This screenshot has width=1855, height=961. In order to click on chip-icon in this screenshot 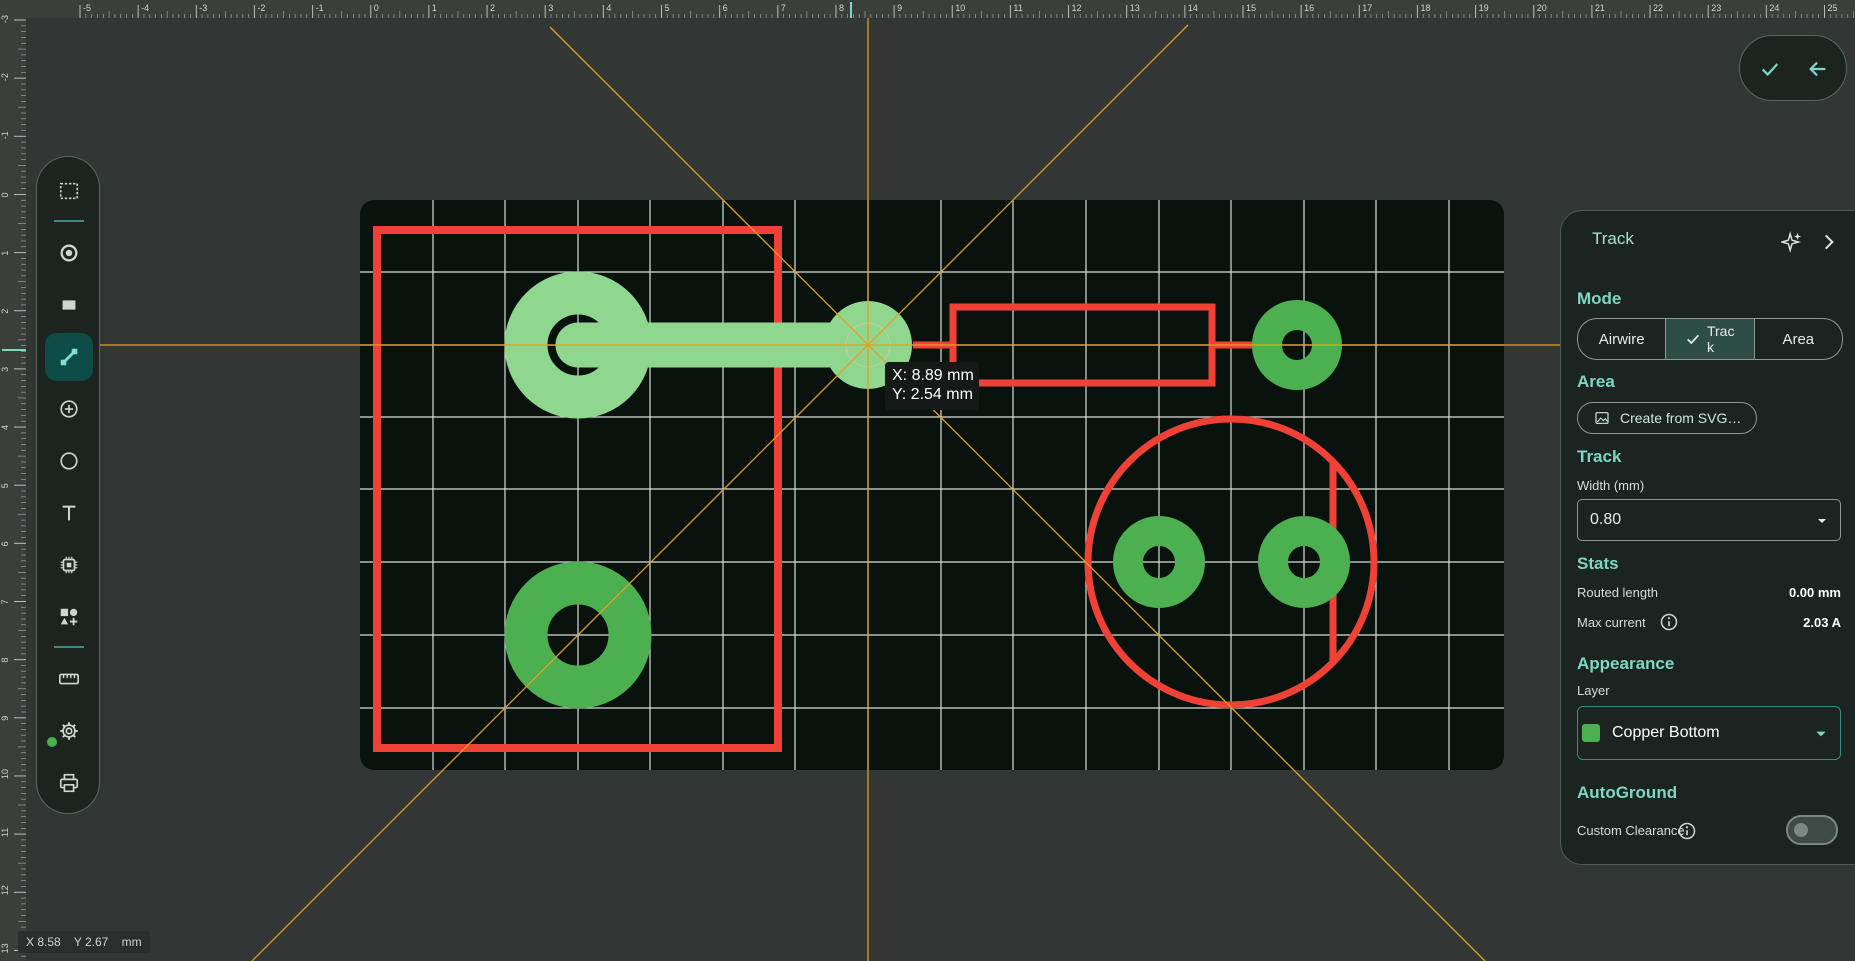, I will do `click(69, 565)`.